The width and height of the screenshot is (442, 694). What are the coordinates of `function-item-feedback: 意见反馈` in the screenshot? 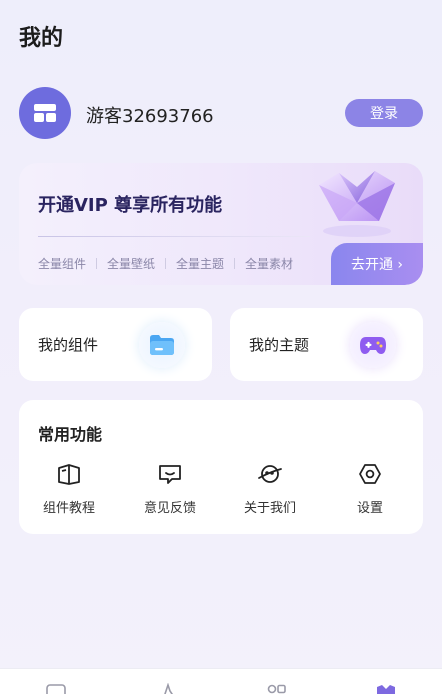 It's located at (170, 490).